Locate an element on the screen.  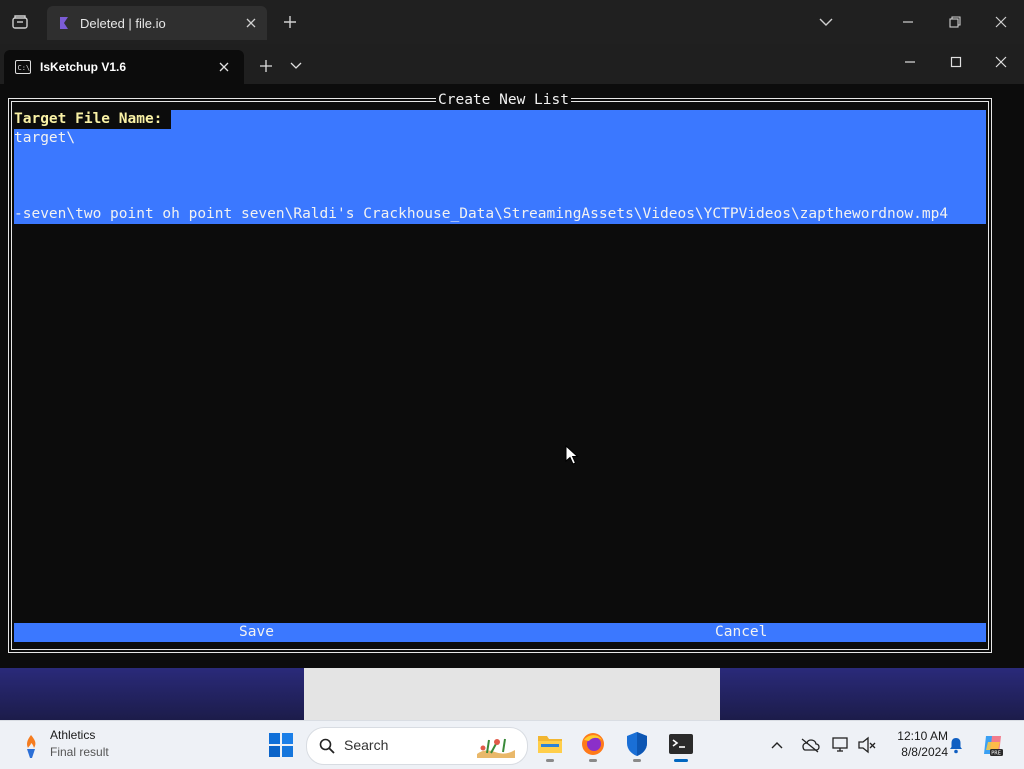
terminal-titlebar: C:\ IsKetchup V1.6 is located at coordinates (512, 64).